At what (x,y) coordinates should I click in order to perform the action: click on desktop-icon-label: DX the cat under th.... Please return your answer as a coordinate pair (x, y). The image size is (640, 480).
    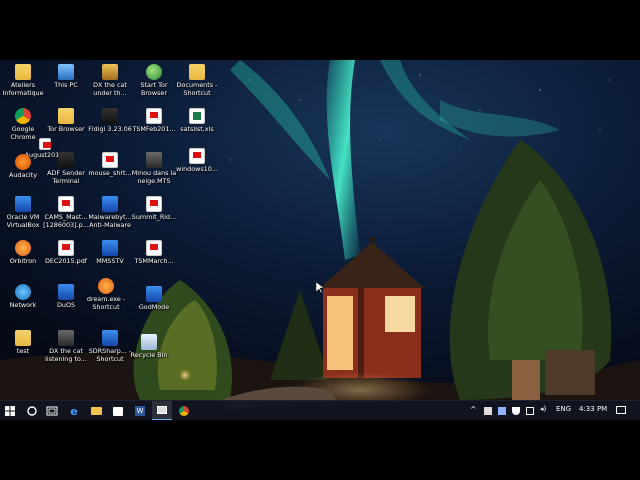
    Looking at the image, I should click on (110, 89).